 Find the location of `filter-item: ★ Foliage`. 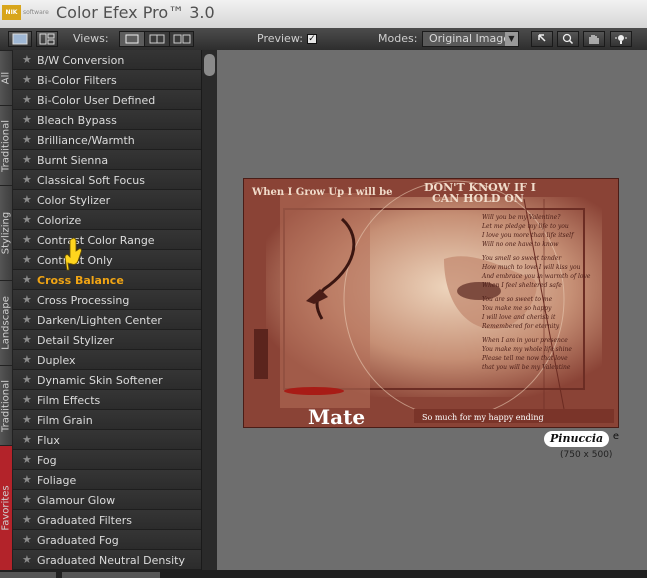

filter-item: ★ Foliage is located at coordinates (107, 480).